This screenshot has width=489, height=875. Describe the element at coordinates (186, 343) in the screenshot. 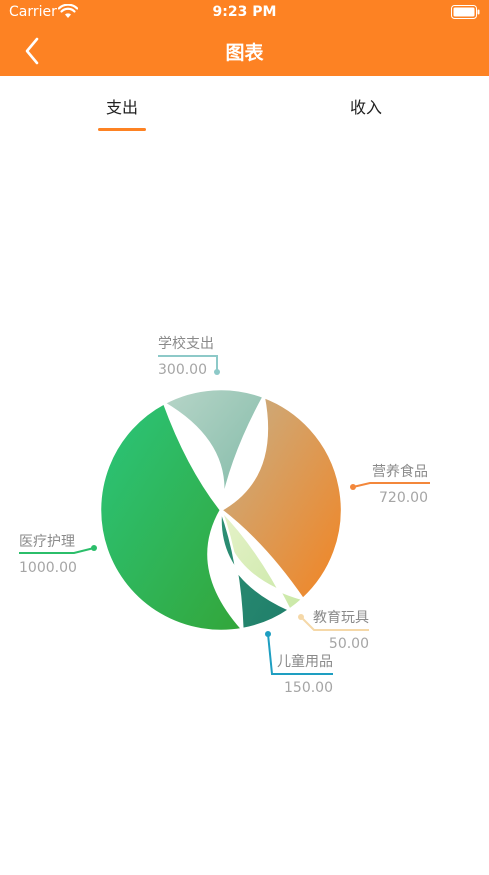

I see `slice-label-school-expense: 学校支出` at that location.